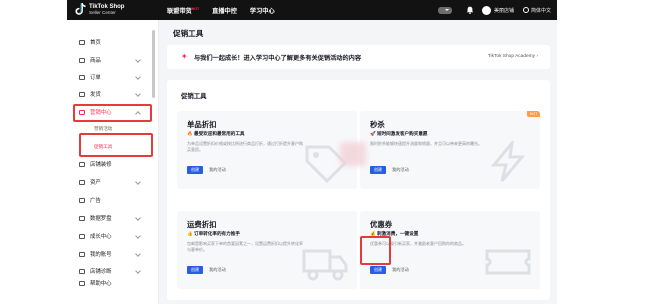  I want to click on nav-affiliate-label: 联盟带货, so click(179, 11).